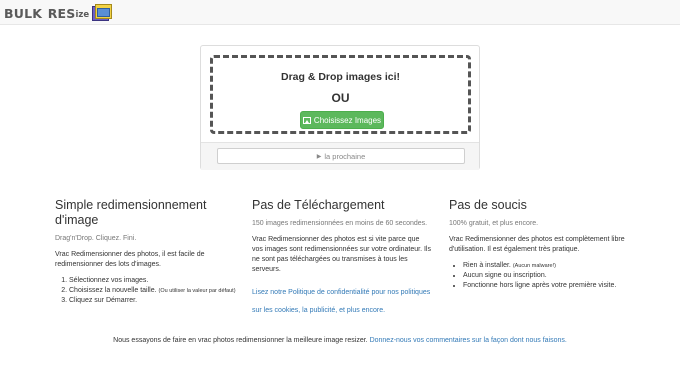 This screenshot has height=370, width=680. I want to click on step-item: Cliquez sur Démarrer., so click(157, 301).